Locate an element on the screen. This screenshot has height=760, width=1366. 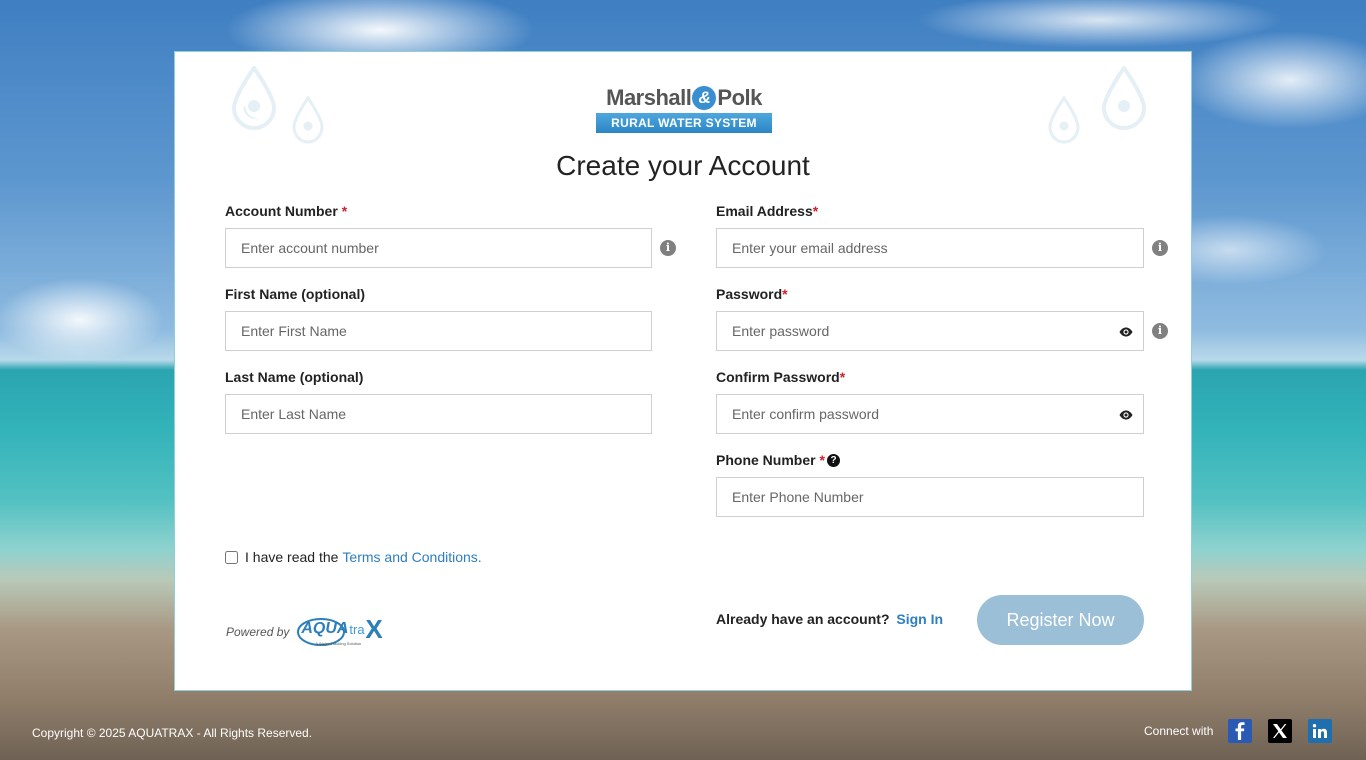
linkedin-icon is located at coordinates (1320, 731).